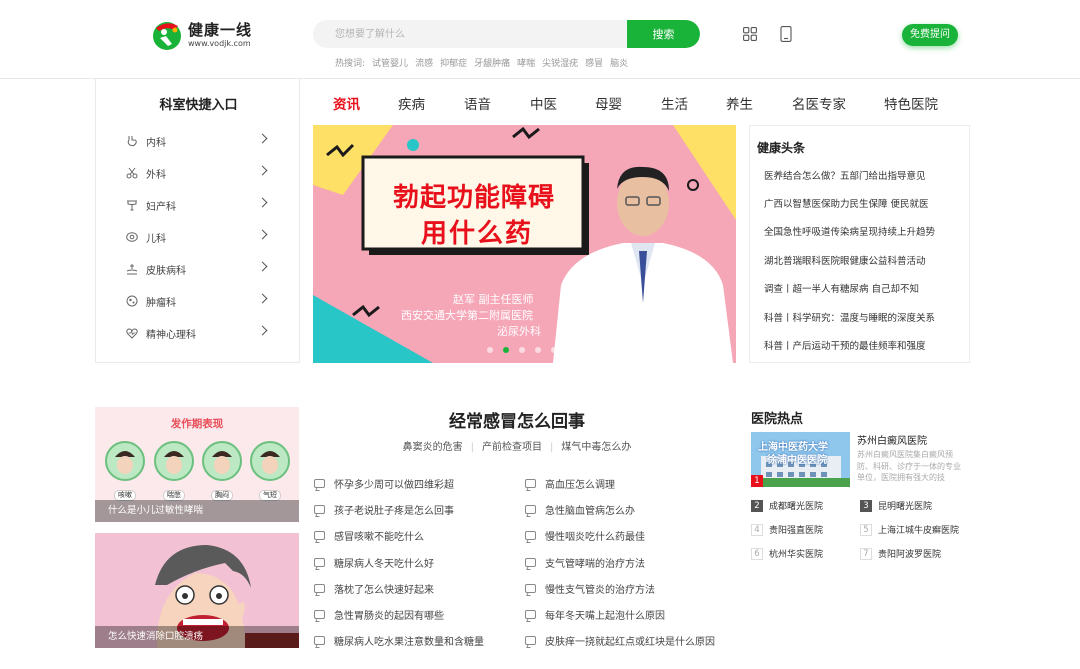 The height and width of the screenshot is (669, 1080). I want to click on department-item-dermatology: 皮肤病科, so click(197, 269).